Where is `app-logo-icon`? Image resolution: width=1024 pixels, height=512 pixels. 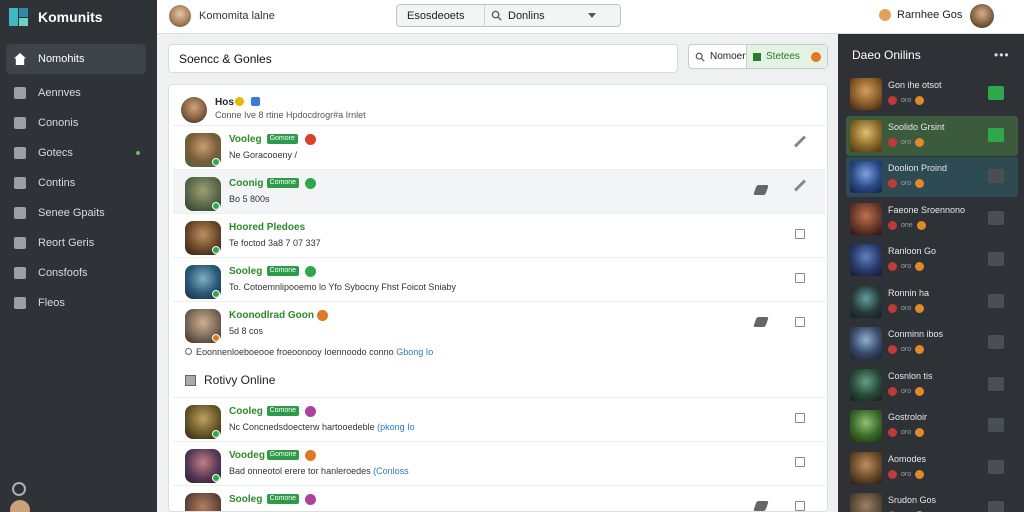 app-logo-icon is located at coordinates (18, 17).